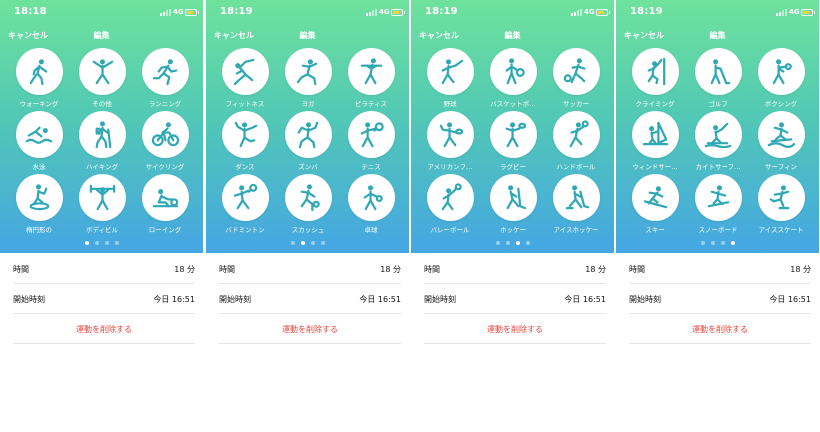 This screenshot has width=820, height=432. Describe the element at coordinates (371, 104) in the screenshot. I see `activity-label: ピラティス` at that location.